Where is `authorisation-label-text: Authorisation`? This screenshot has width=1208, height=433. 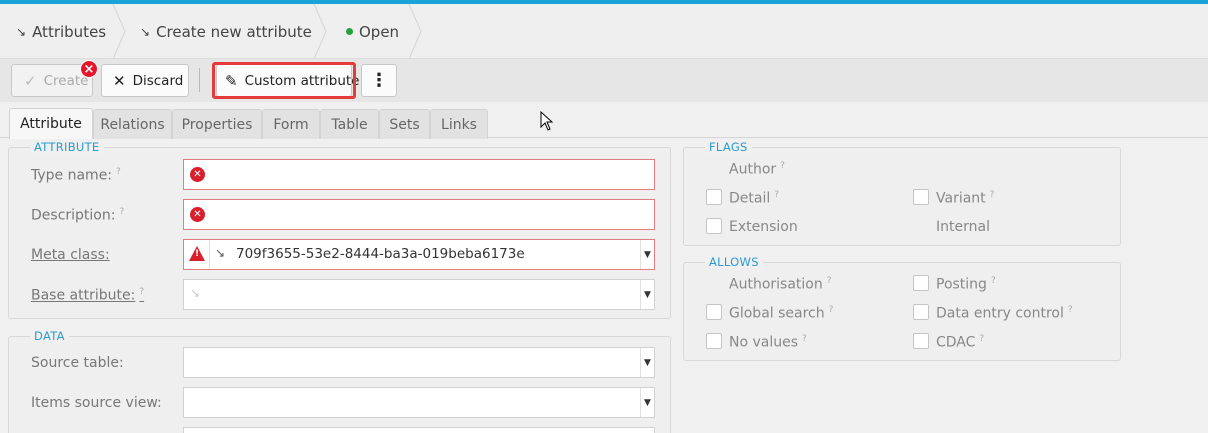
authorisation-label-text: Authorisation is located at coordinates (776, 284).